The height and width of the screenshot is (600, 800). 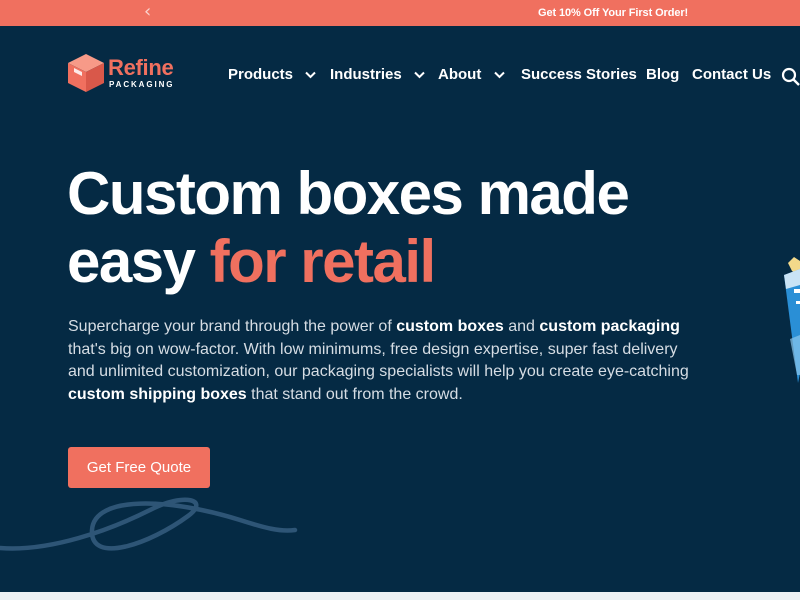 I want to click on promo-bar: ‹ Get 10% Off Your First Order!, so click(x=400, y=13).